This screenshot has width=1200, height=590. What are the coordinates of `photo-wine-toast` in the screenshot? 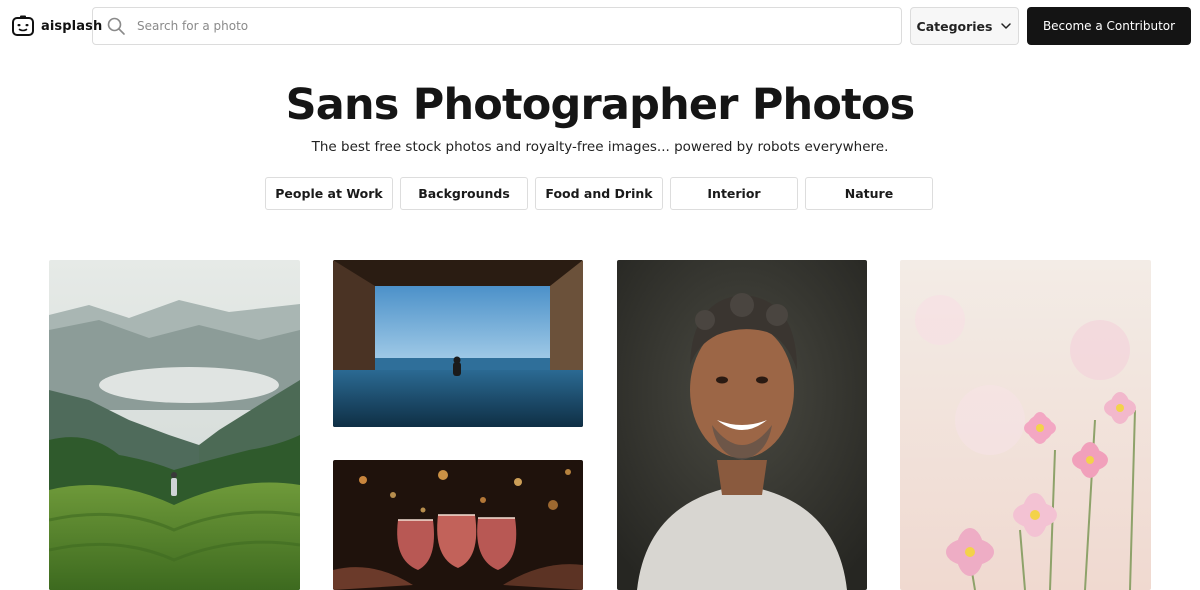 It's located at (458, 525).